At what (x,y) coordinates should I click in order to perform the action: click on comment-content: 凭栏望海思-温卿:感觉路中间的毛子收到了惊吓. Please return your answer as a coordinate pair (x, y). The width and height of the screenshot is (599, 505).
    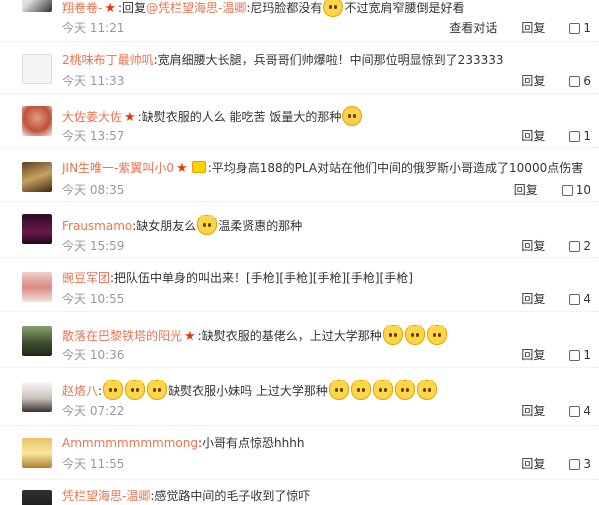
    Looking at the image, I should click on (325, 496).